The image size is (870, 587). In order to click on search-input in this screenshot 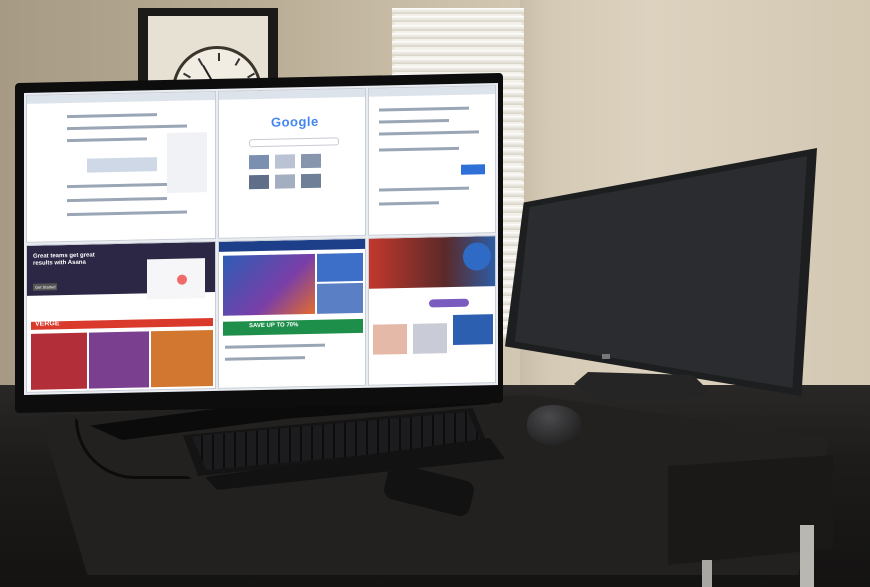, I will do `click(294, 142)`.